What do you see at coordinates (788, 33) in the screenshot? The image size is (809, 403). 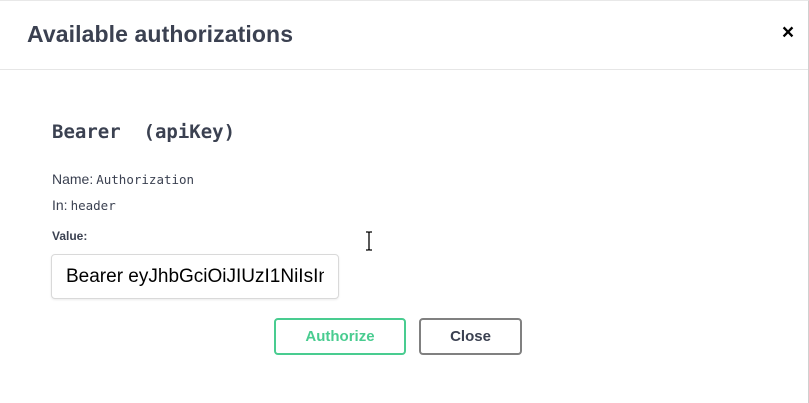 I see `close-icon: ×` at bounding box center [788, 33].